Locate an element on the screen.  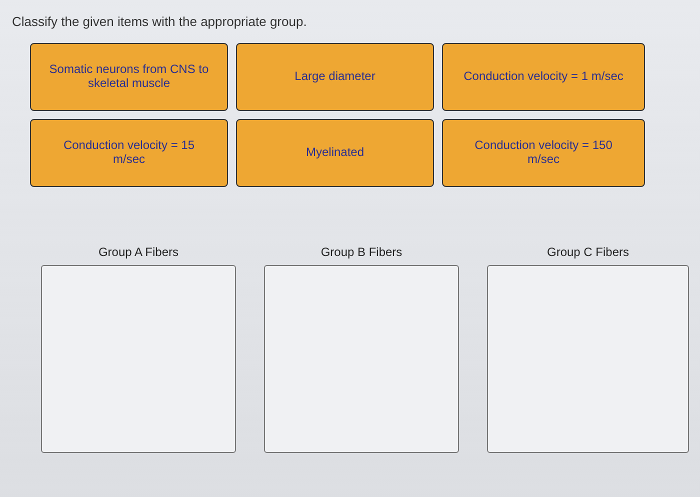
draggable-item-card: Myelinated is located at coordinates (335, 153).